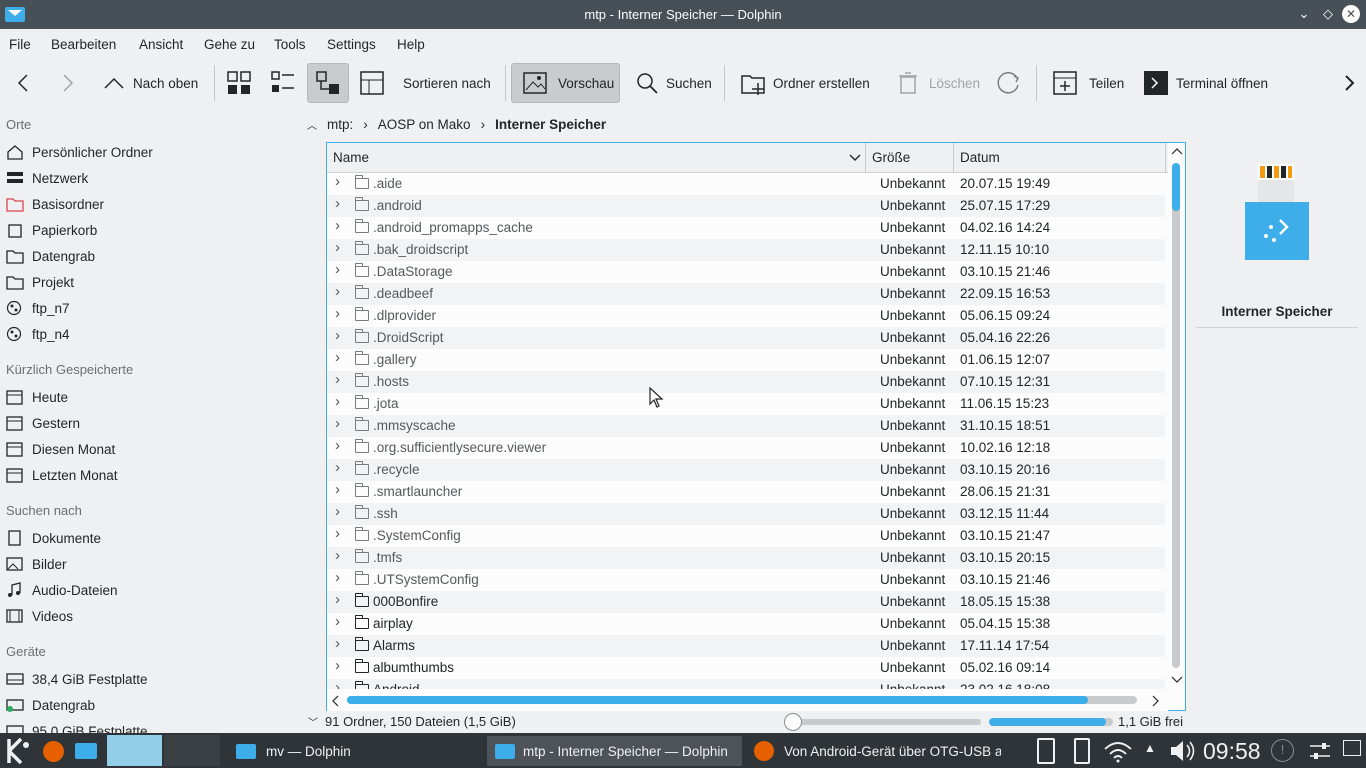  What do you see at coordinates (313, 721) in the screenshot?
I see `chevron-down-icon: ﹀` at bounding box center [313, 721].